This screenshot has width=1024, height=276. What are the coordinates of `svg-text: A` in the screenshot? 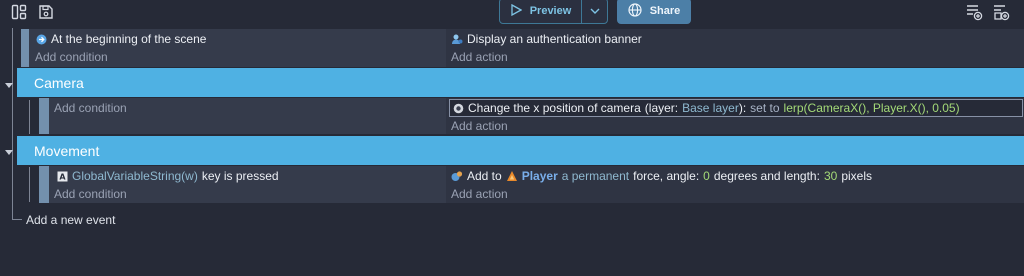 It's located at (62, 176).